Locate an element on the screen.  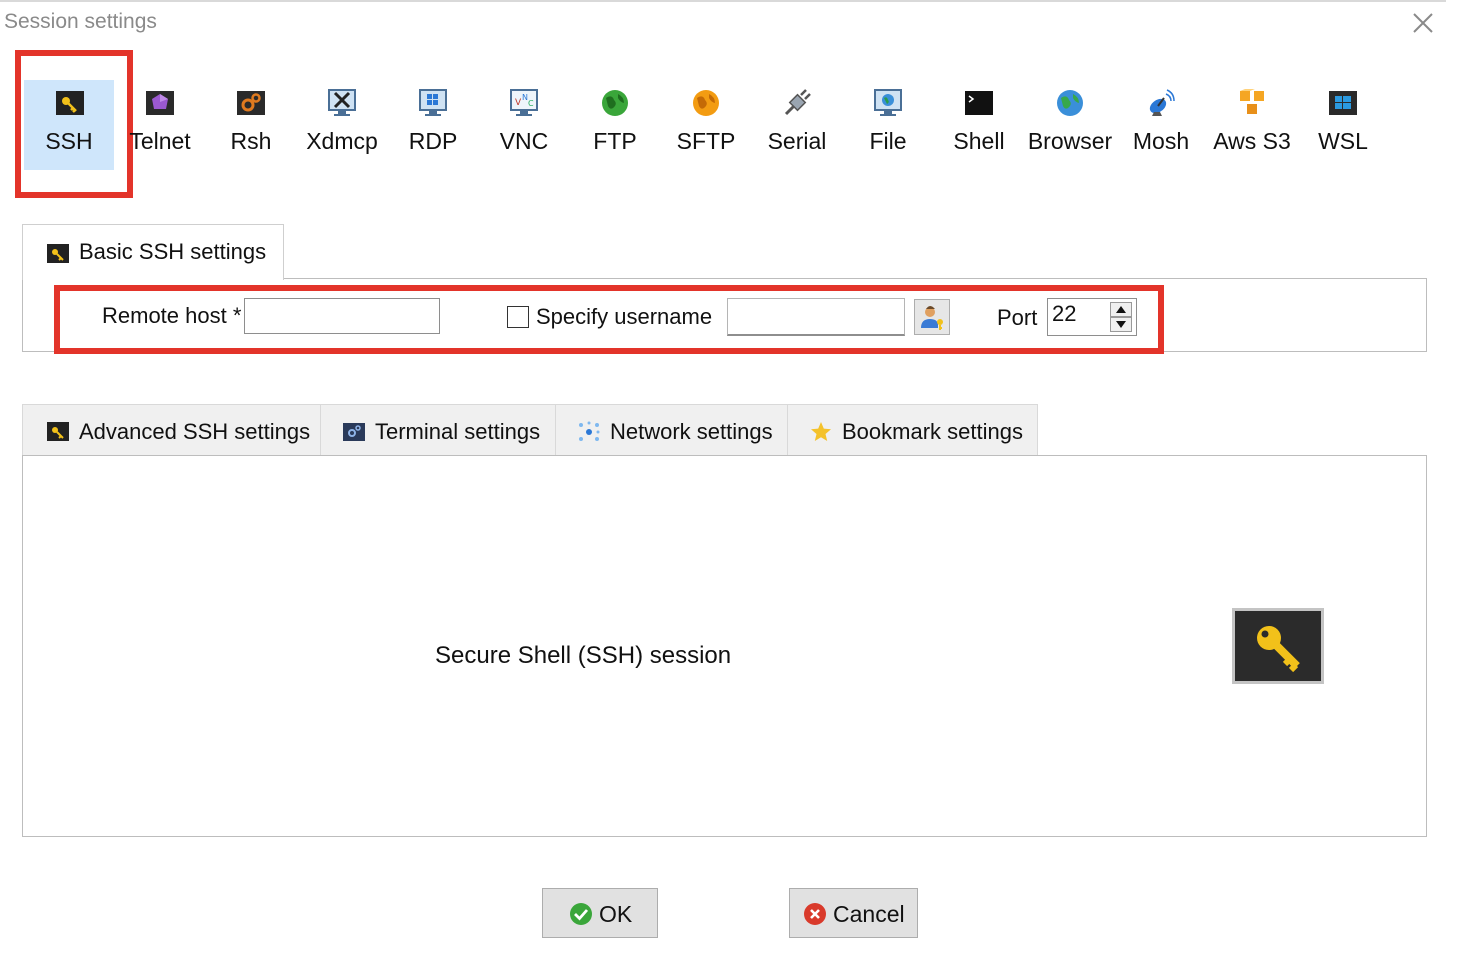
port-spin-up-button is located at coordinates (1121, 309).